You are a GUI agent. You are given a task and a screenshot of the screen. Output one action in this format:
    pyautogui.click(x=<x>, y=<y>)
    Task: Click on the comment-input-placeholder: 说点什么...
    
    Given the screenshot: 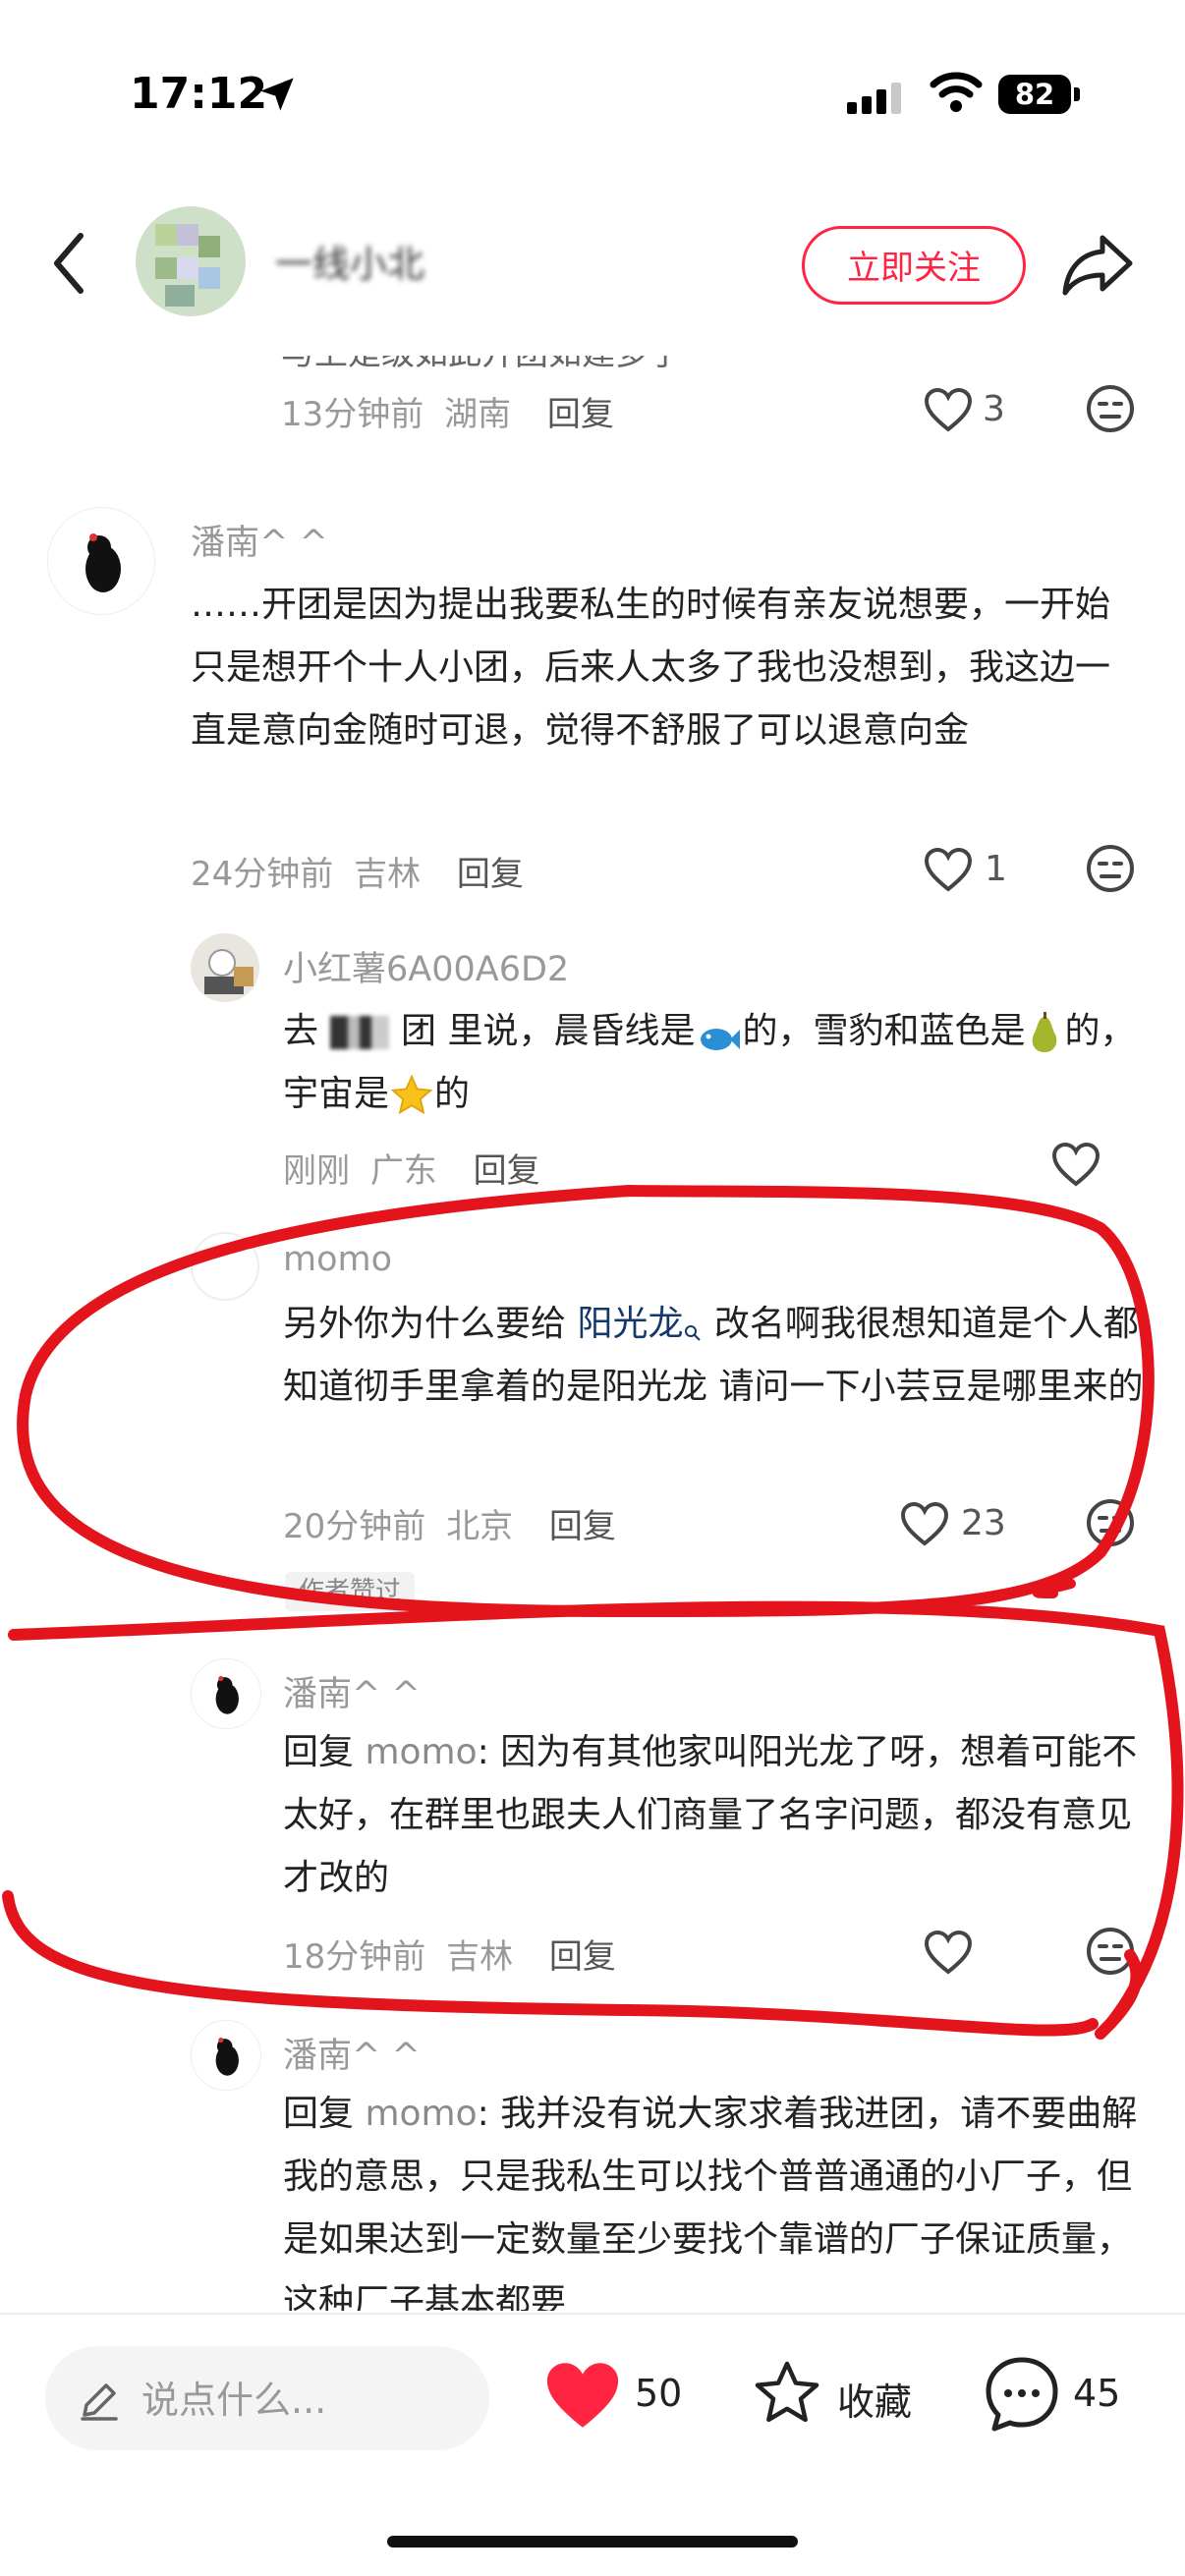 What is the action you would take?
    pyautogui.click(x=234, y=2397)
    